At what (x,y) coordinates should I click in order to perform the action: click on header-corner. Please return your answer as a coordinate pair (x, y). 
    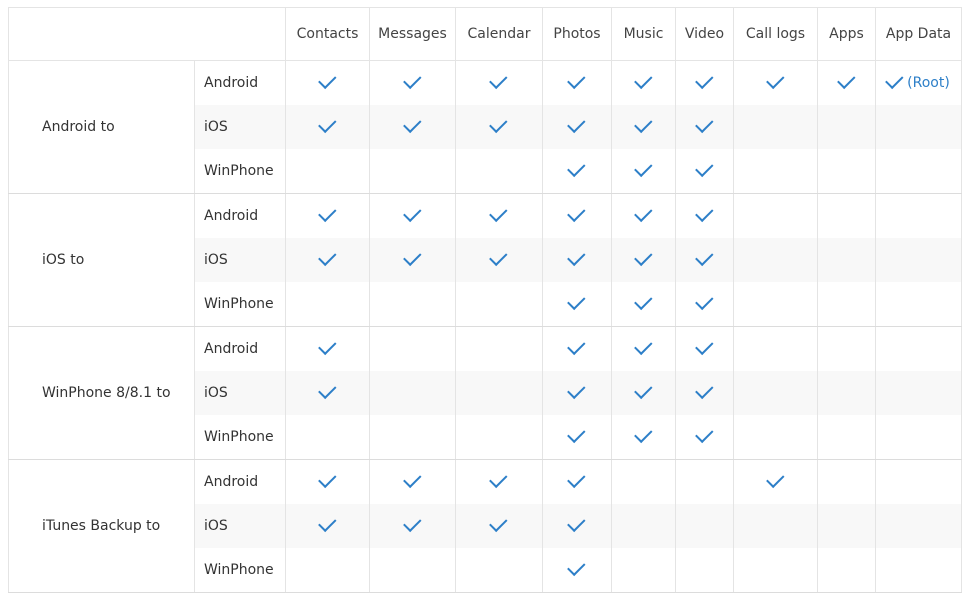
    Looking at the image, I should click on (147, 34).